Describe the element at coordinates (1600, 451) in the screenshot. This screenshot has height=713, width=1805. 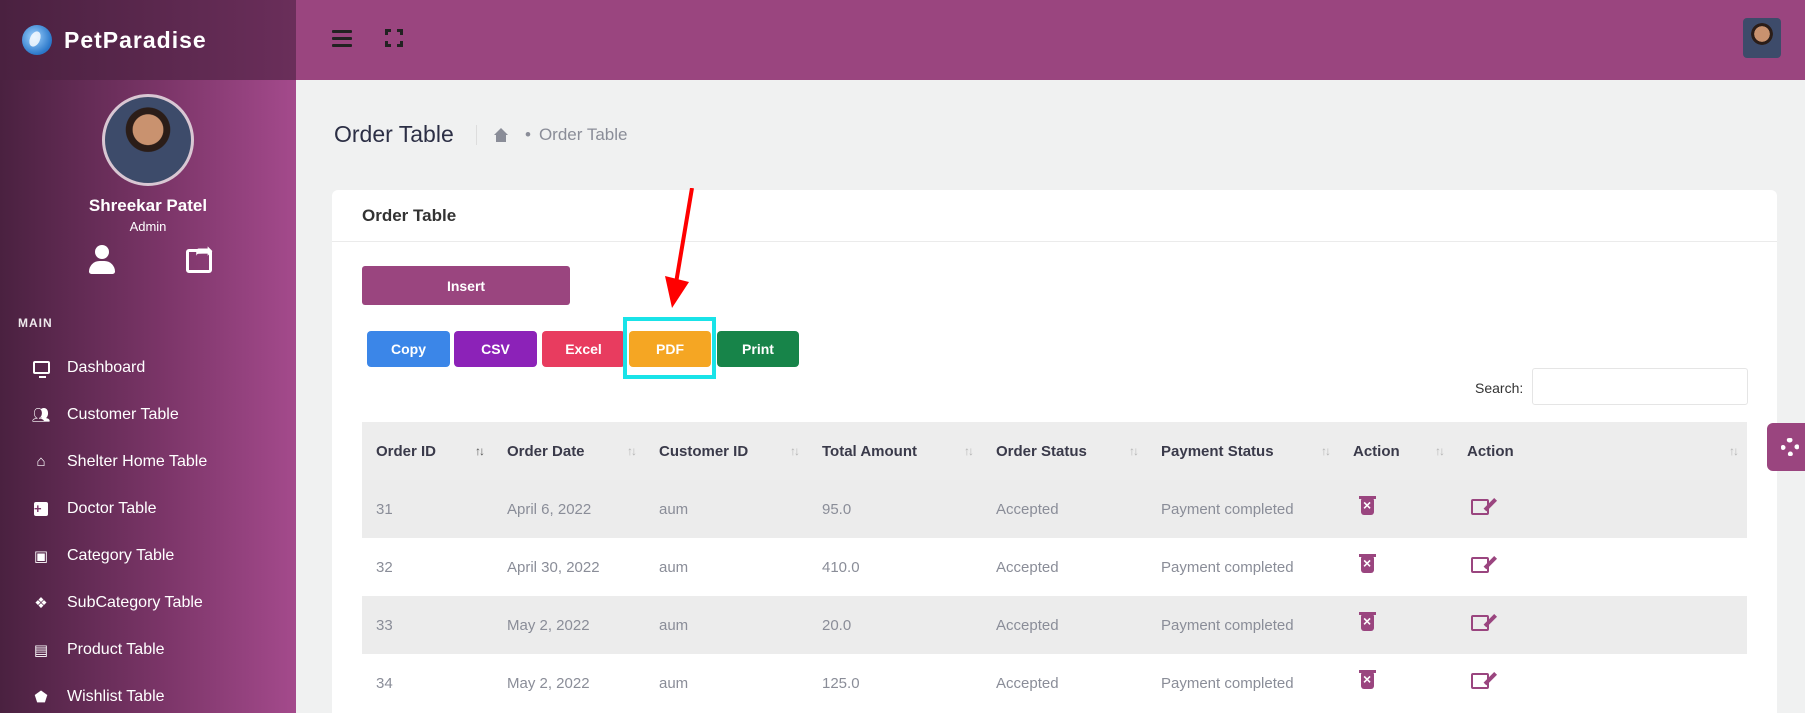
I see `column-header-action-edit: Action ↑↓` at that location.